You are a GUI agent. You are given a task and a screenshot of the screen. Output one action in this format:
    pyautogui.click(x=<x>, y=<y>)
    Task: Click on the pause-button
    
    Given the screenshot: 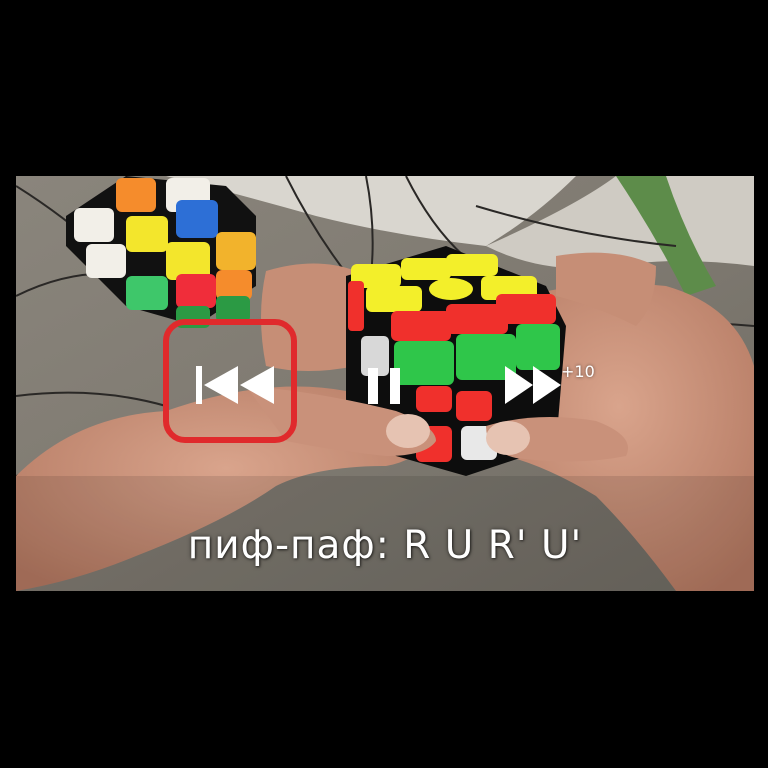 What is the action you would take?
    pyautogui.click(x=385, y=386)
    